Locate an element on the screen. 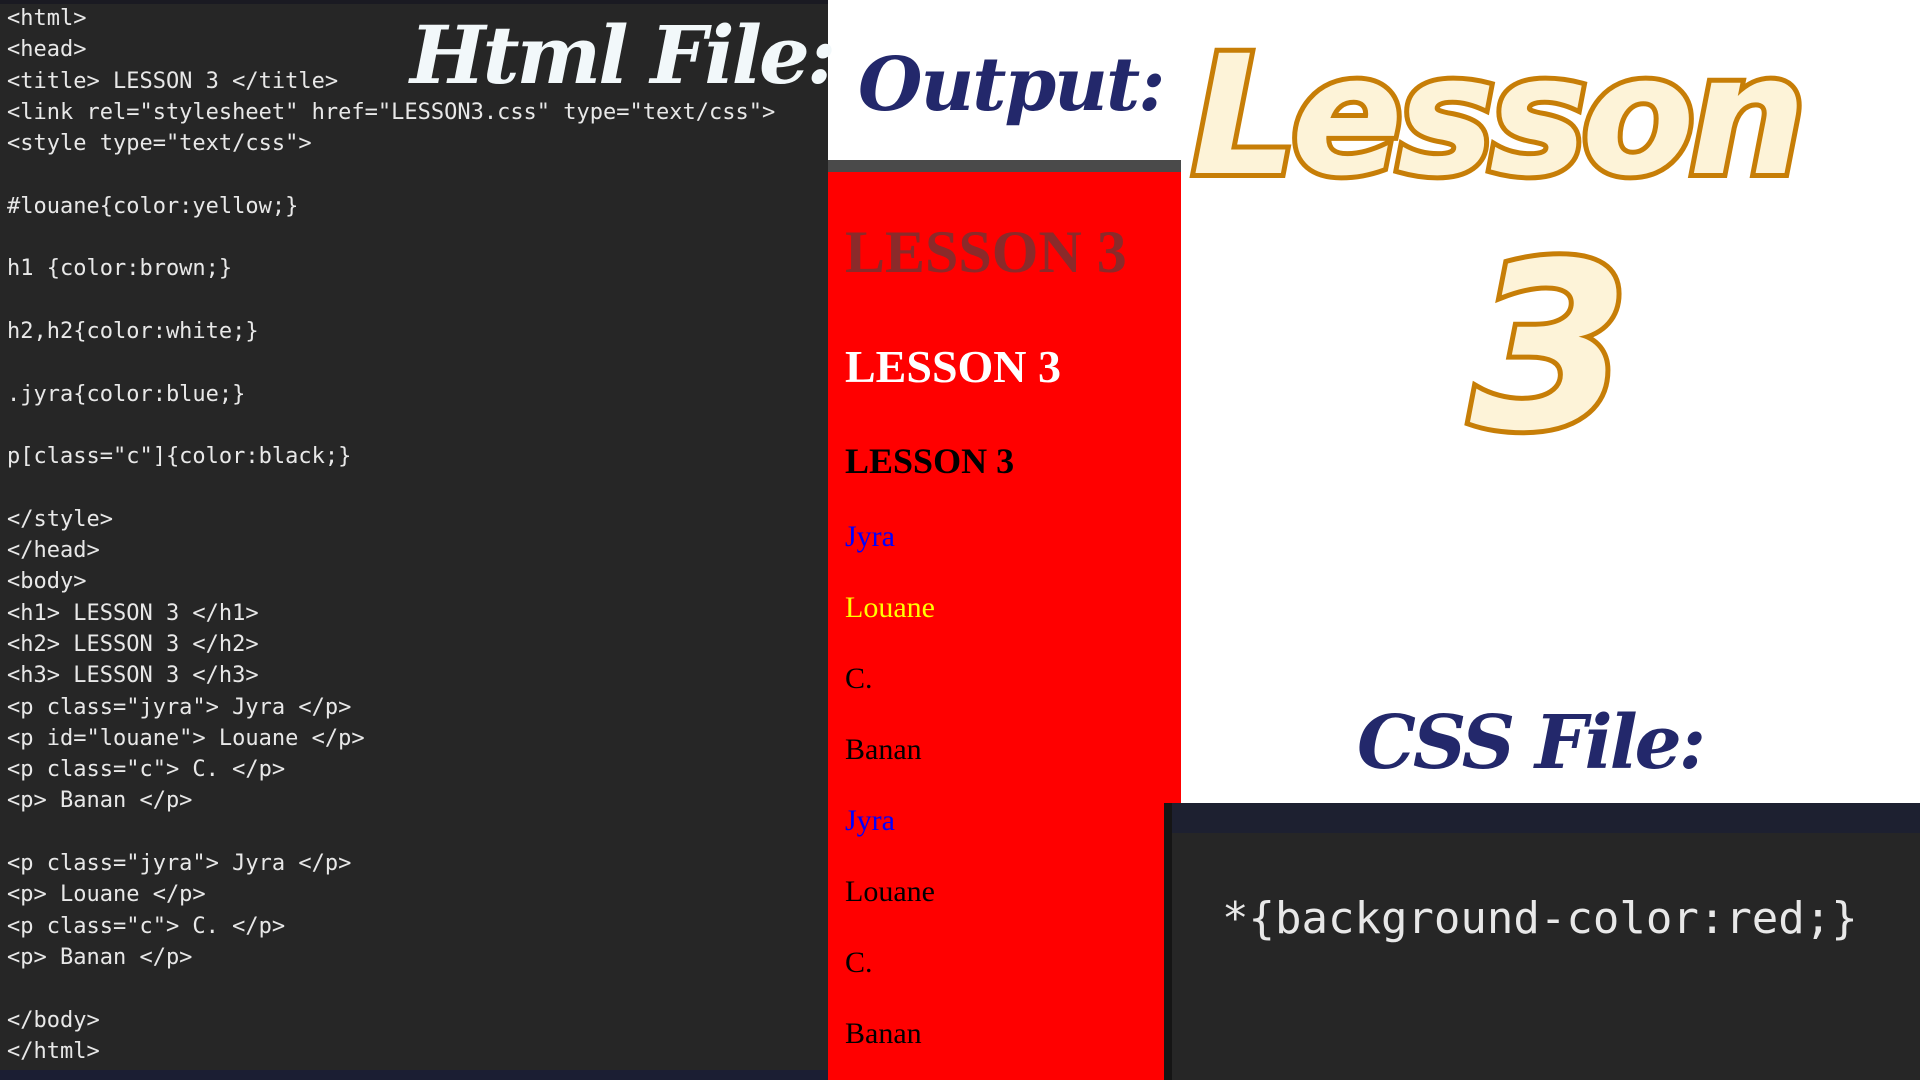  code-line: h1 {color:brown;} is located at coordinates (120, 269).